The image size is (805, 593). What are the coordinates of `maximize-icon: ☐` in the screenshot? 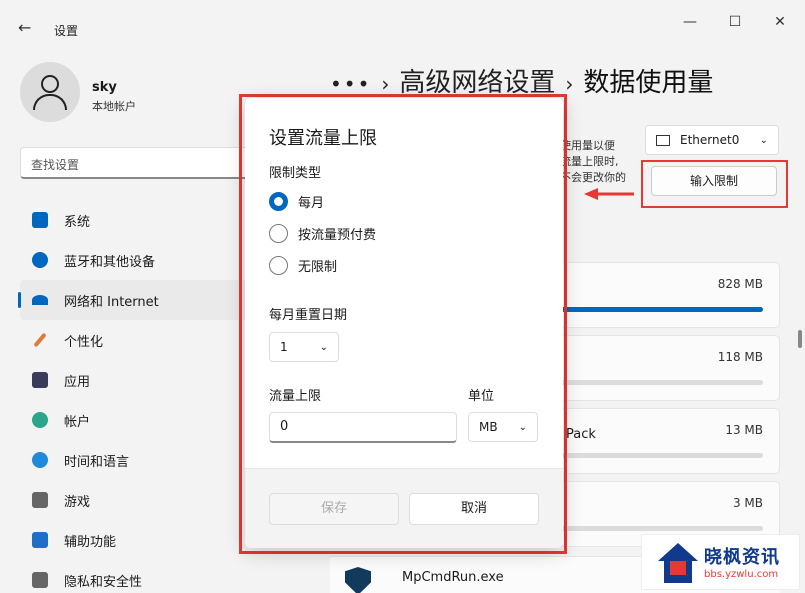 It's located at (735, 22).